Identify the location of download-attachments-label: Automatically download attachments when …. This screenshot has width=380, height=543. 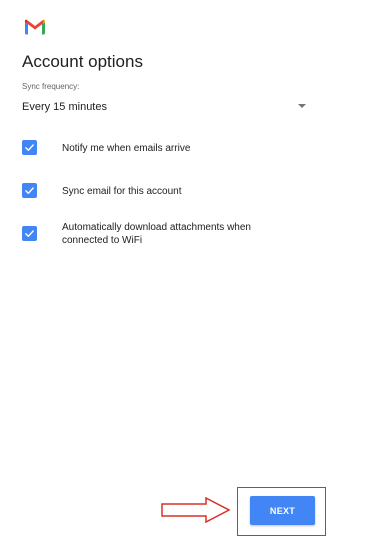
(156, 234).